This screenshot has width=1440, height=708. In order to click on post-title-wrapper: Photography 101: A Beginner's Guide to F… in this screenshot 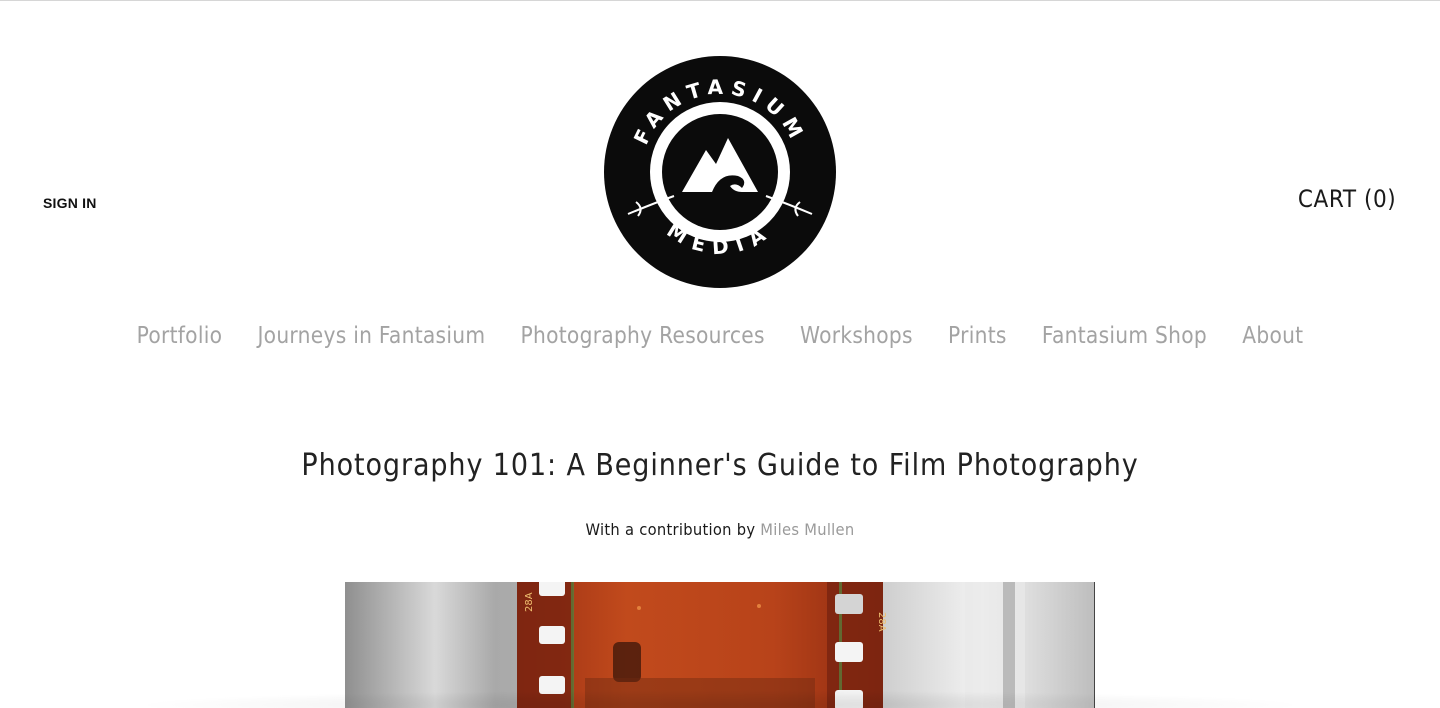, I will do `click(720, 465)`.